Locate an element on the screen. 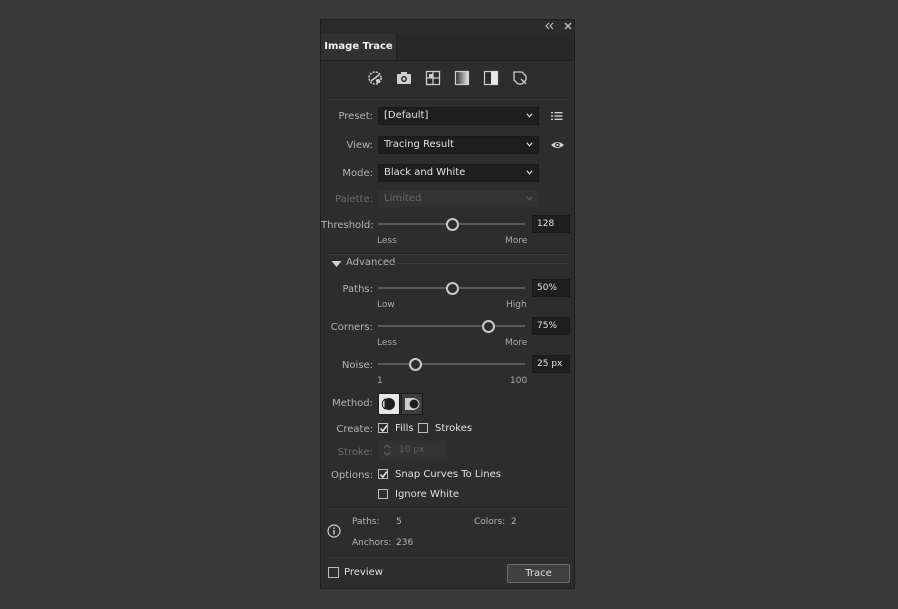 The height and width of the screenshot is (609, 898). palette-value: Limited is located at coordinates (403, 198).